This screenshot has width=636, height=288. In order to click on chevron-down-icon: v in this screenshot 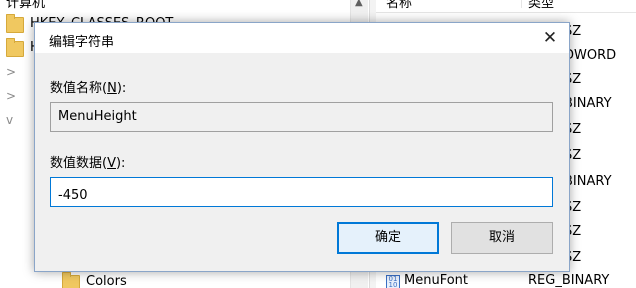, I will do `click(11, 120)`.